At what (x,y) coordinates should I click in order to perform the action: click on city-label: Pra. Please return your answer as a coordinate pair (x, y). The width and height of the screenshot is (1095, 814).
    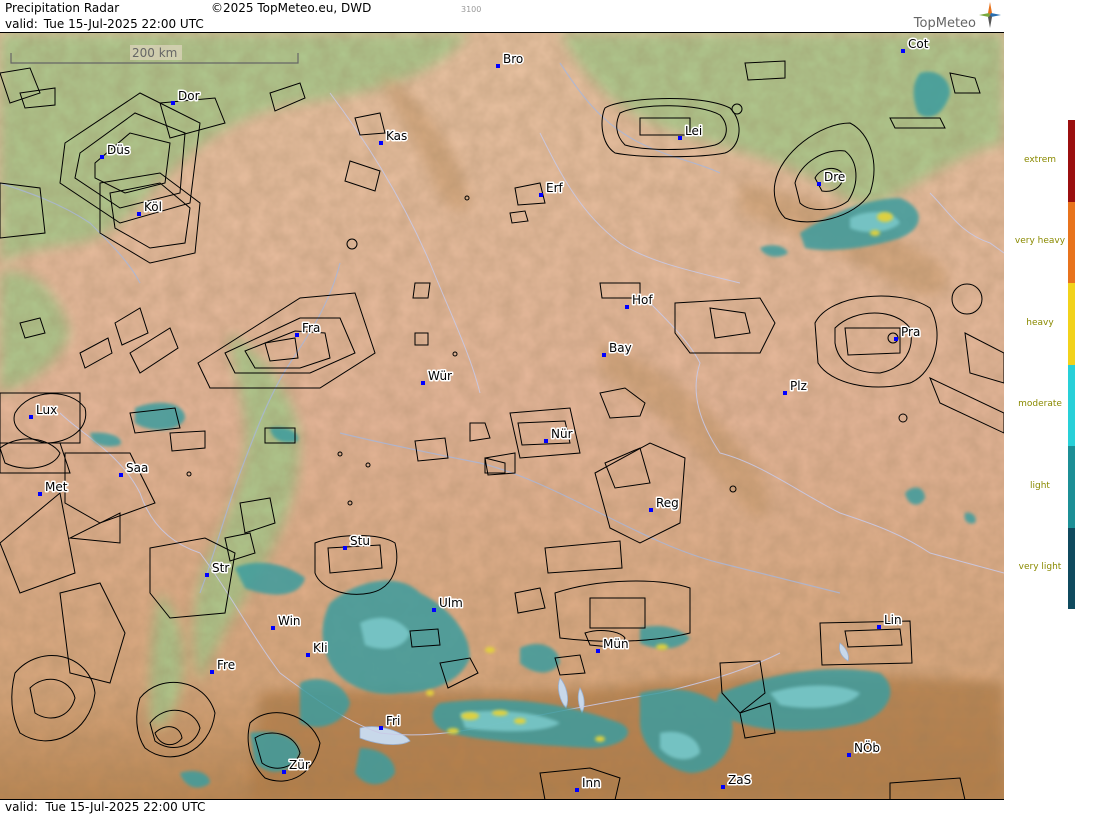
    Looking at the image, I should click on (910, 332).